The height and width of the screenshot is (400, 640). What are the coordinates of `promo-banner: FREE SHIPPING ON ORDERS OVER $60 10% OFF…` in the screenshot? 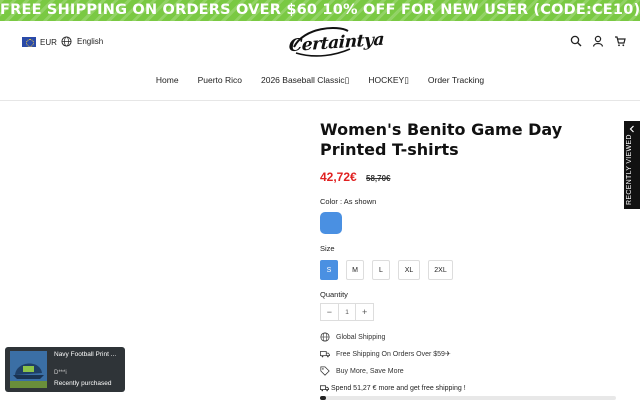 It's located at (320, 10).